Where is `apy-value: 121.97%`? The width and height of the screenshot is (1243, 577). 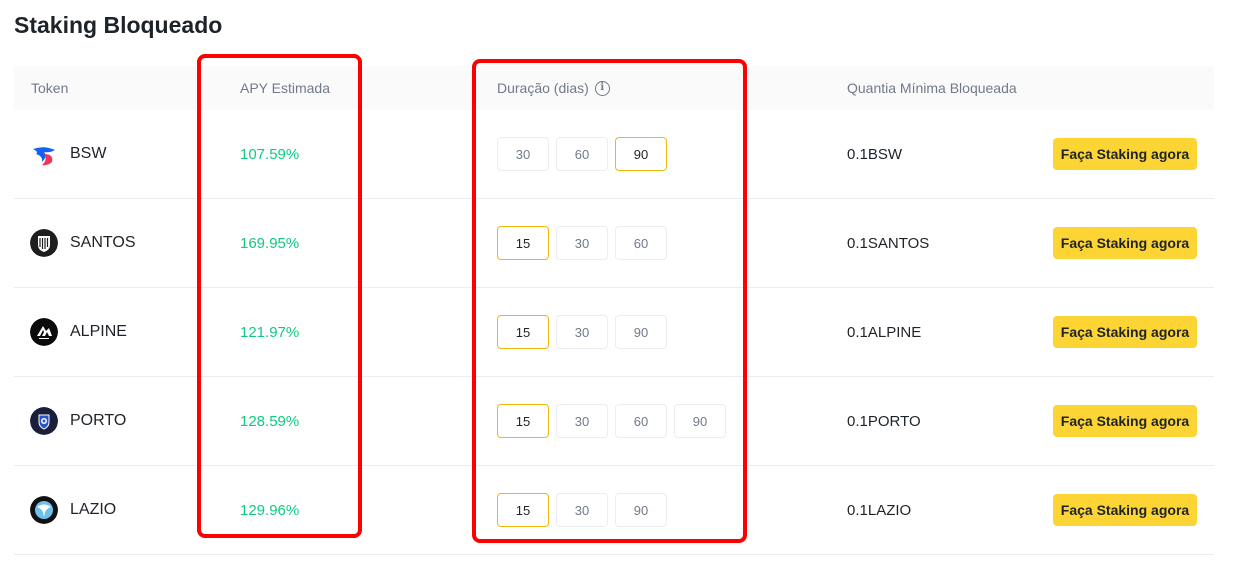
apy-value: 121.97% is located at coordinates (270, 332).